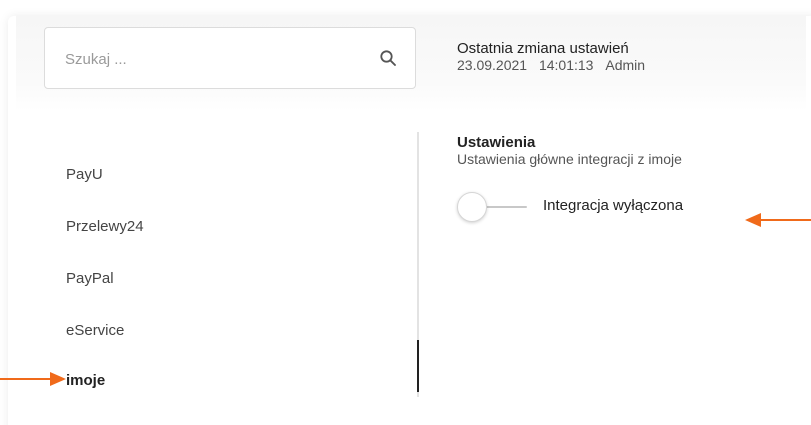 The image size is (811, 425). I want to click on last-change-title: Ostatnia zmiana ustawień, so click(543, 48).